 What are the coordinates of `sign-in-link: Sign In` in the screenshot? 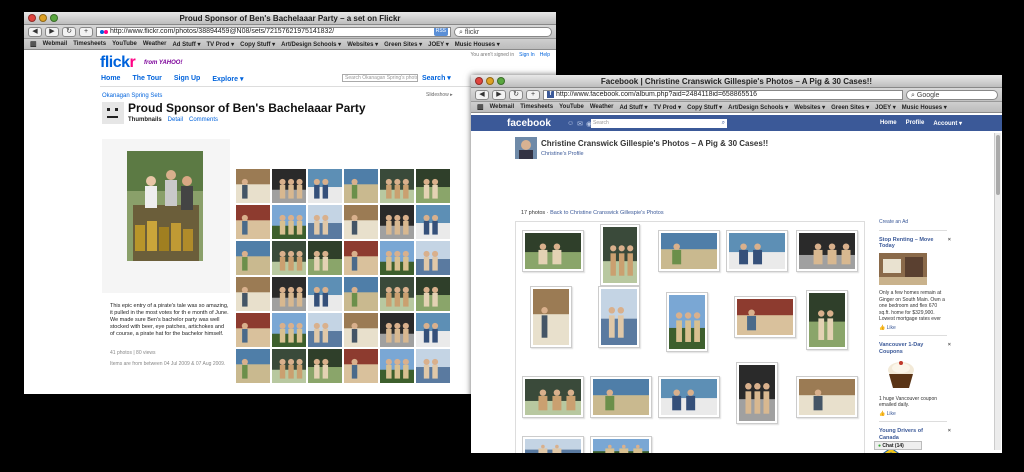 It's located at (527, 55).